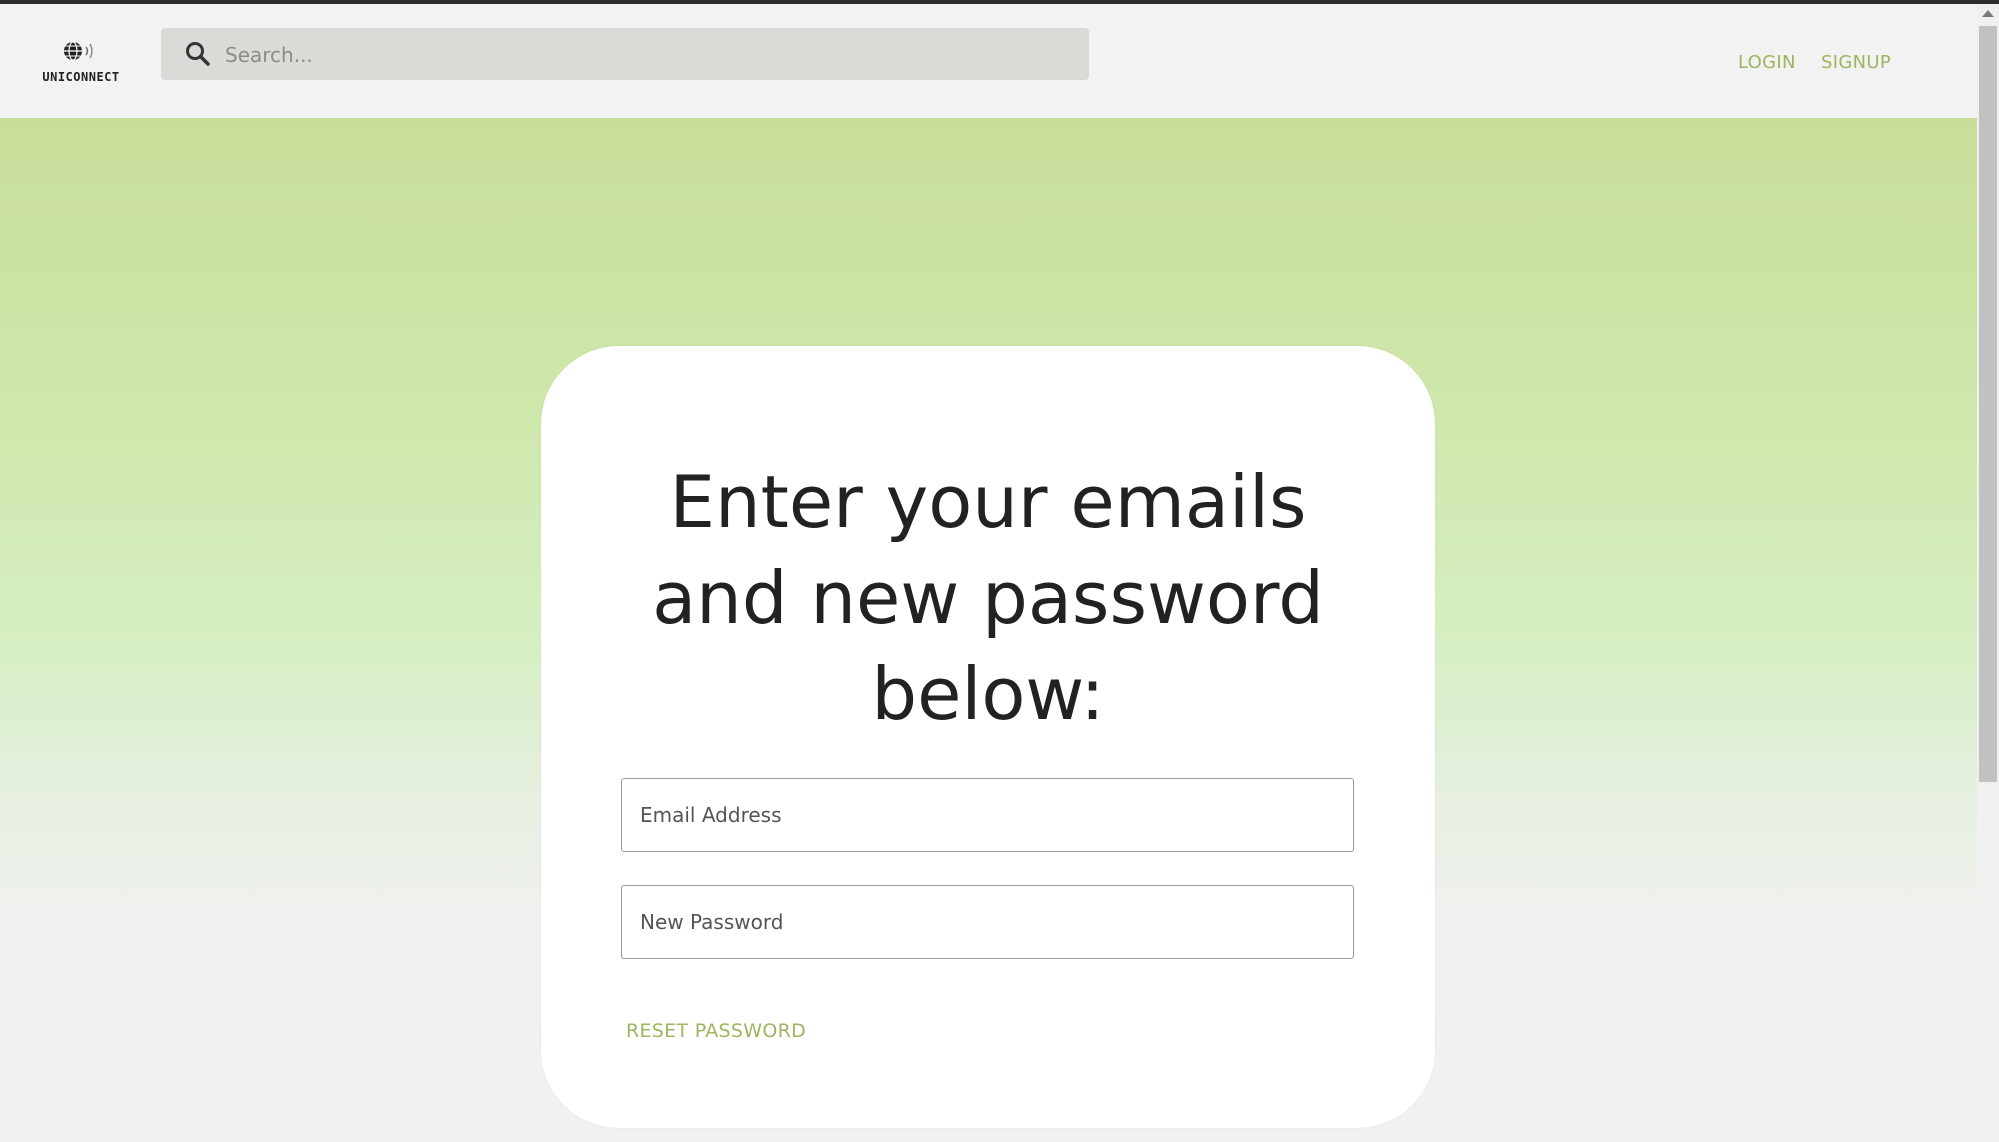  Describe the element at coordinates (81, 64) in the screenshot. I see `uniconnect-logo: UNICONNECT` at that location.